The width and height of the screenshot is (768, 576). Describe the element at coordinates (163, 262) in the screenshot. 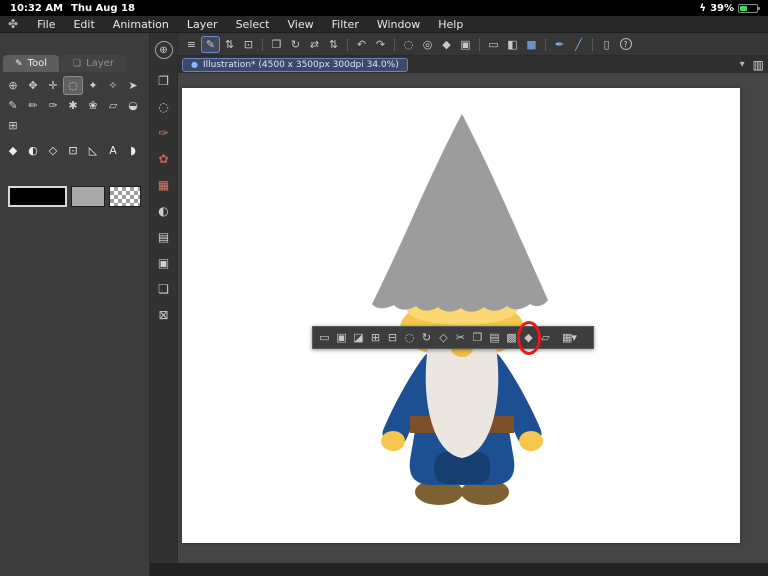

I see `navigator-panel-icon: ▣` at that location.